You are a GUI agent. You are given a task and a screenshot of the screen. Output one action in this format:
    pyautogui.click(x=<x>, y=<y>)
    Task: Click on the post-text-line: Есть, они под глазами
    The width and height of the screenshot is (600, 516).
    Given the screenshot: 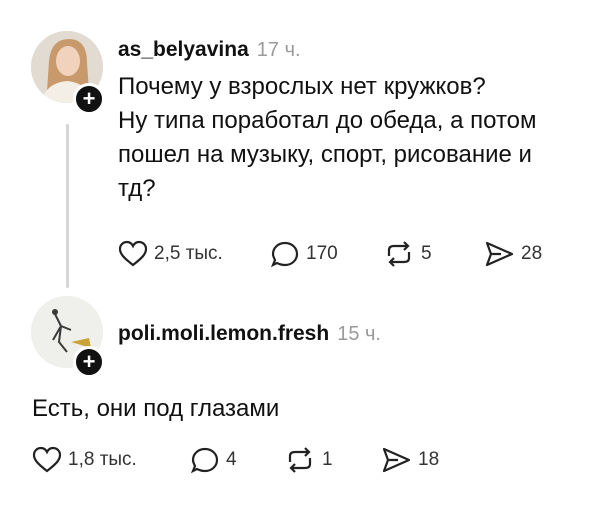 What is the action you would take?
    pyautogui.click(x=156, y=408)
    